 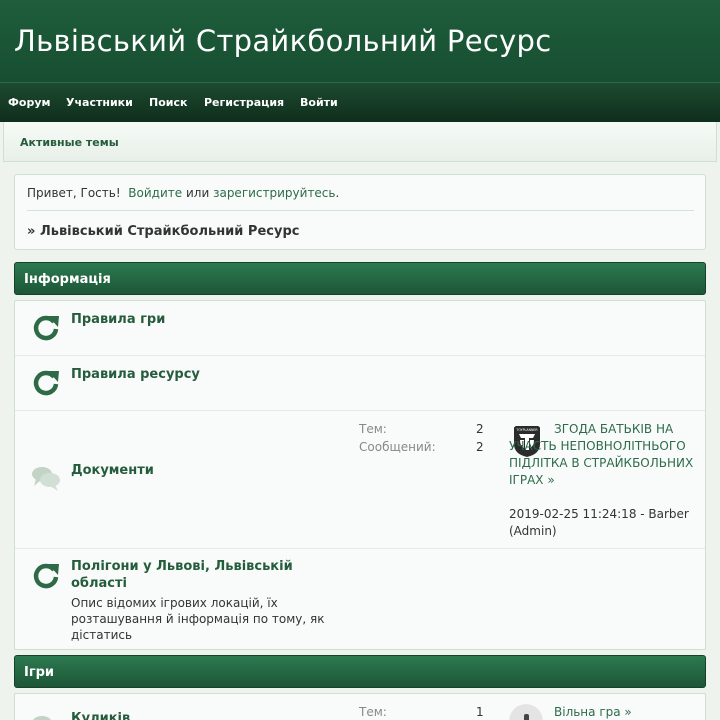 I want to click on main-nav: Форум Участники Поиск Регистрация Войти, so click(x=360, y=102).